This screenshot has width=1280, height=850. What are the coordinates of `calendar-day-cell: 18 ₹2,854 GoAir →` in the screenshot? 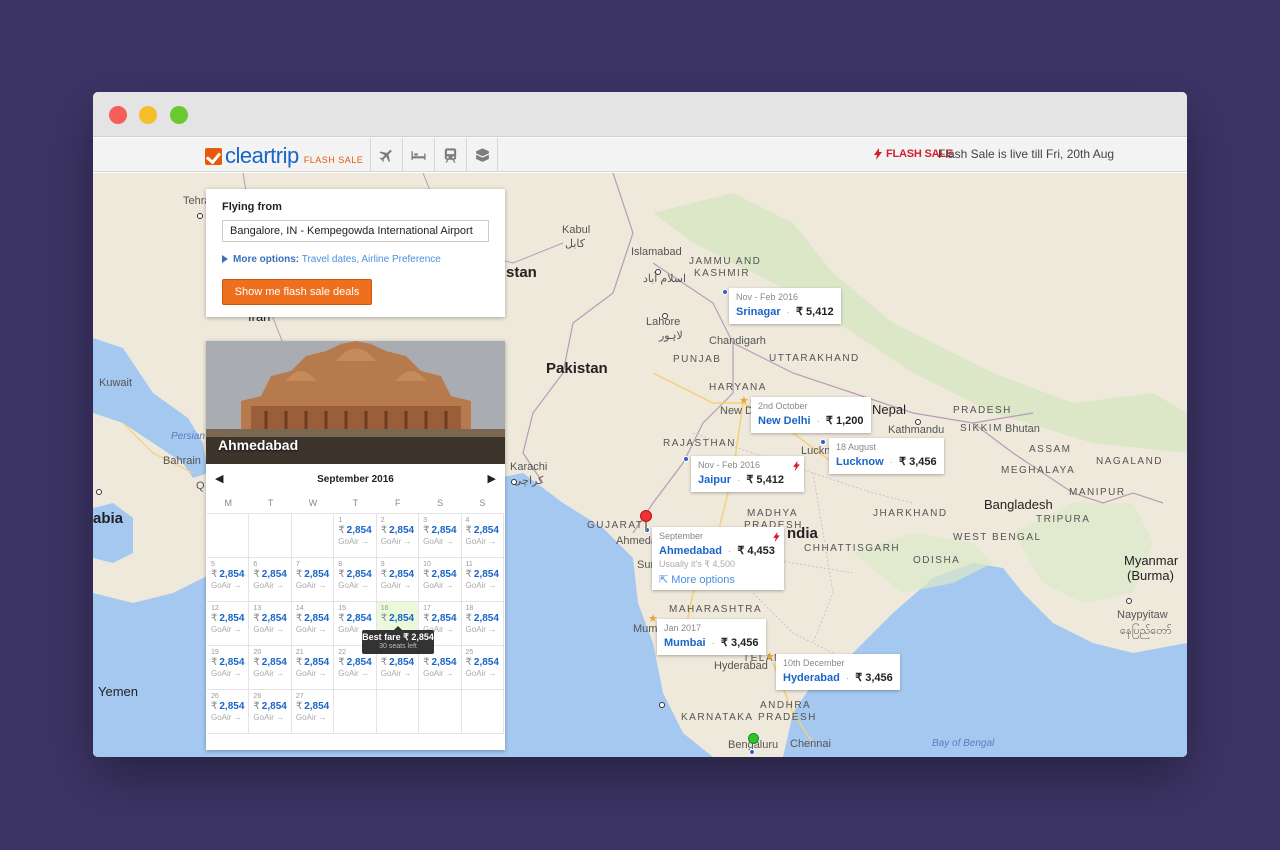 It's located at (482, 624).